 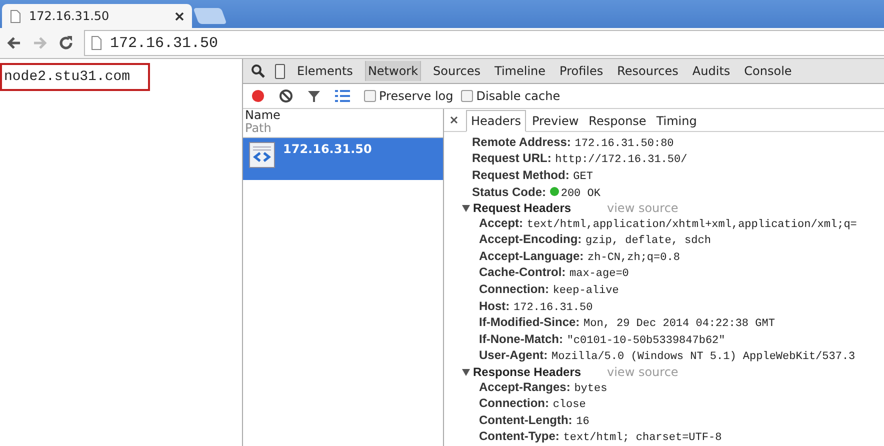 What do you see at coordinates (537, 193) in the screenshot?
I see `header-line: Status Code: 200 OK` at bounding box center [537, 193].